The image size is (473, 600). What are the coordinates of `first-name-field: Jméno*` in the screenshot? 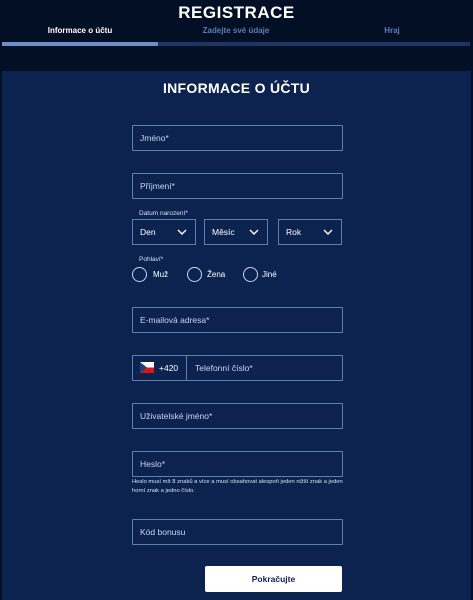 It's located at (237, 138).